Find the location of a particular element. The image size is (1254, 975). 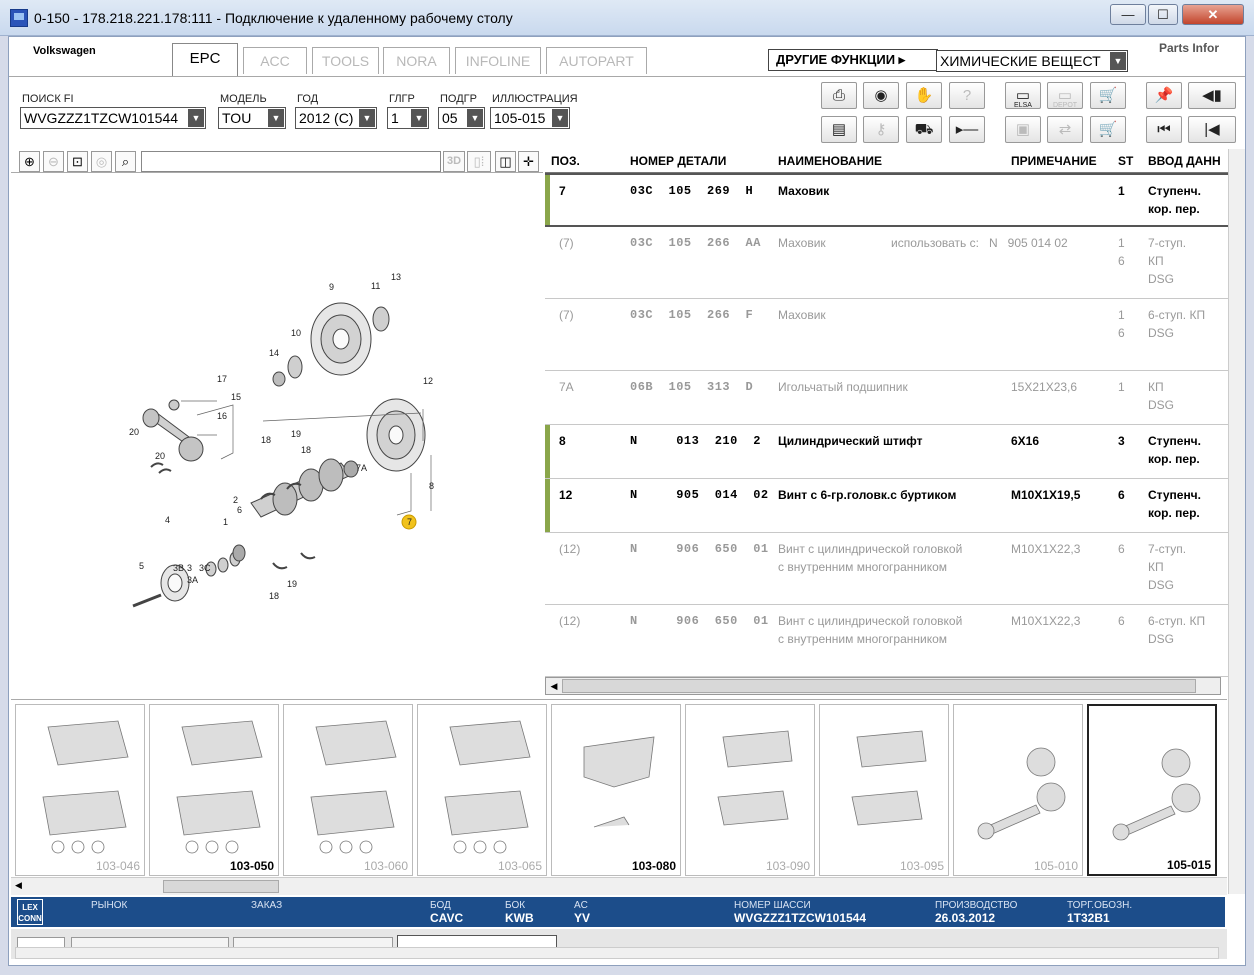

illustration-thumbnail: 105-010 is located at coordinates (1018, 790).